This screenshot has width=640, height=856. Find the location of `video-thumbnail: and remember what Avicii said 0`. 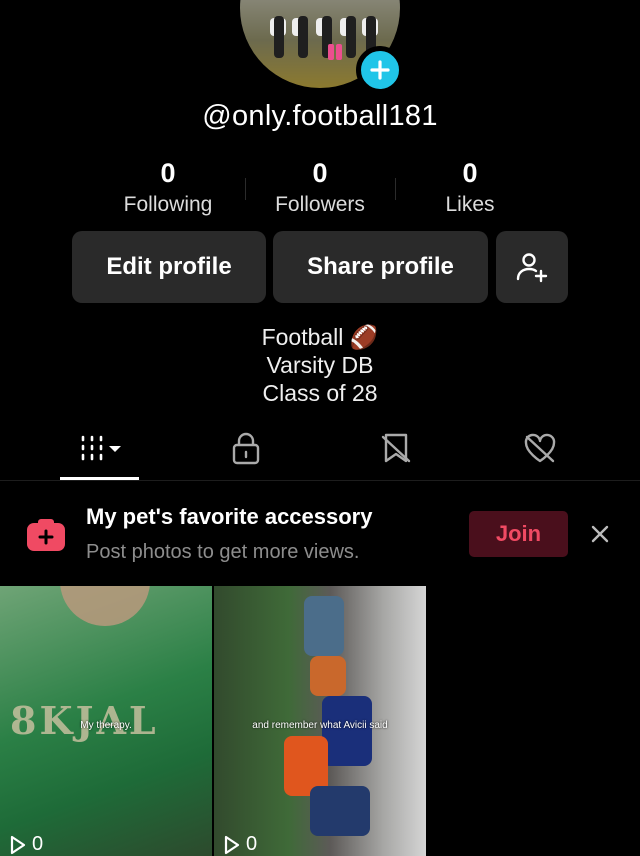

video-thumbnail: and remember what Avicii said 0 is located at coordinates (320, 721).